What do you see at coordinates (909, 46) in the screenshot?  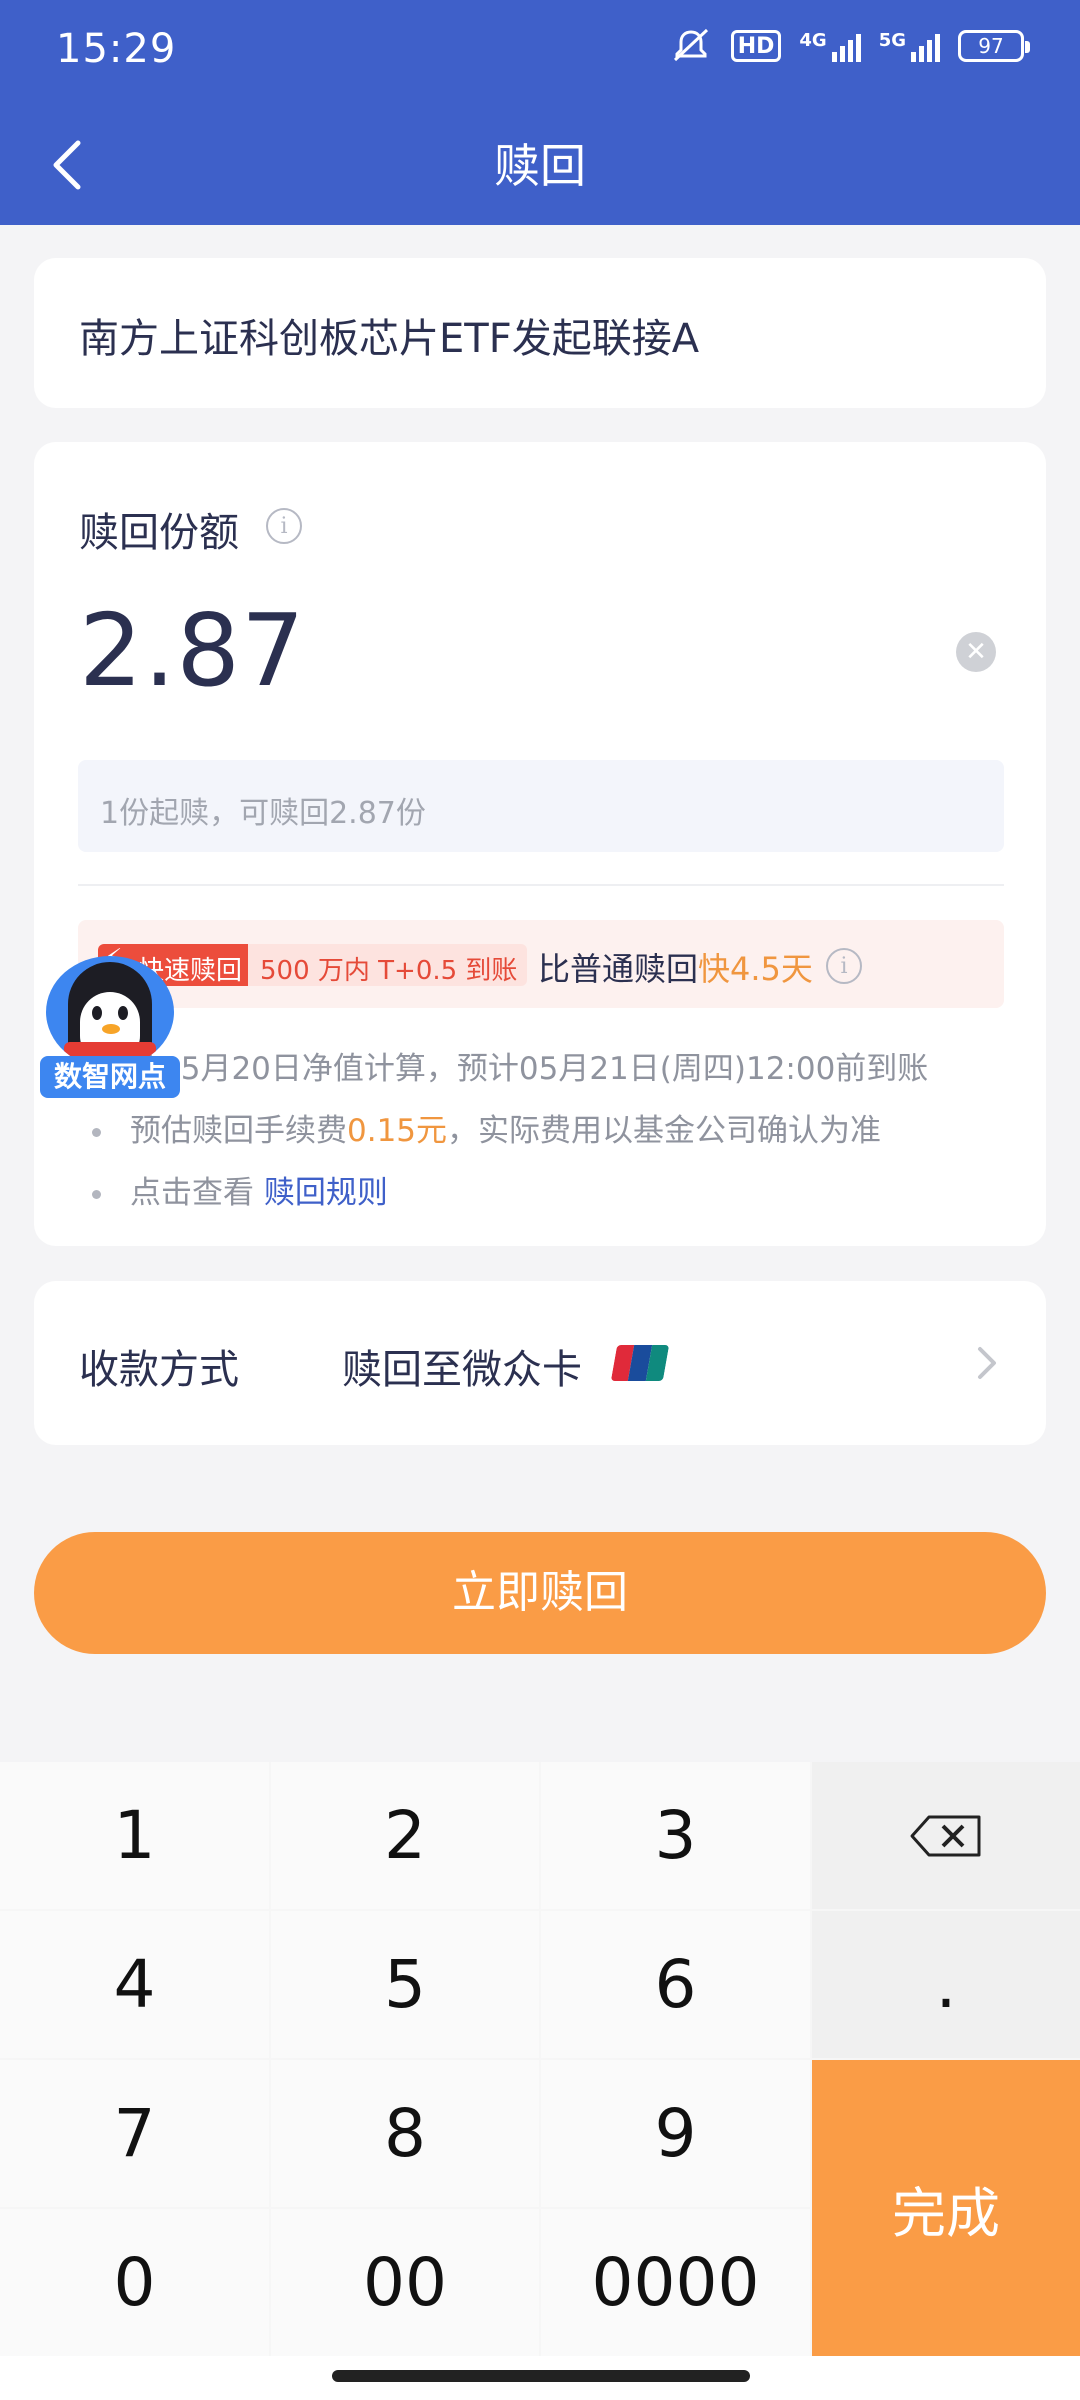 I see `signal-icon-2: 5G` at bounding box center [909, 46].